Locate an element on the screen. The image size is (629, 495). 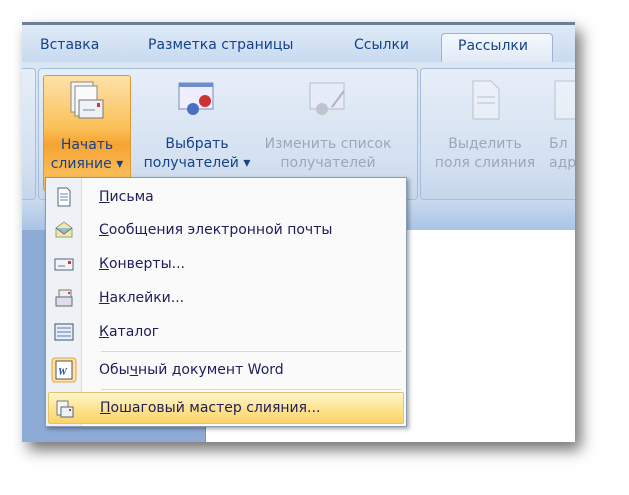
recipients-icon is located at coordinates (196, 98).